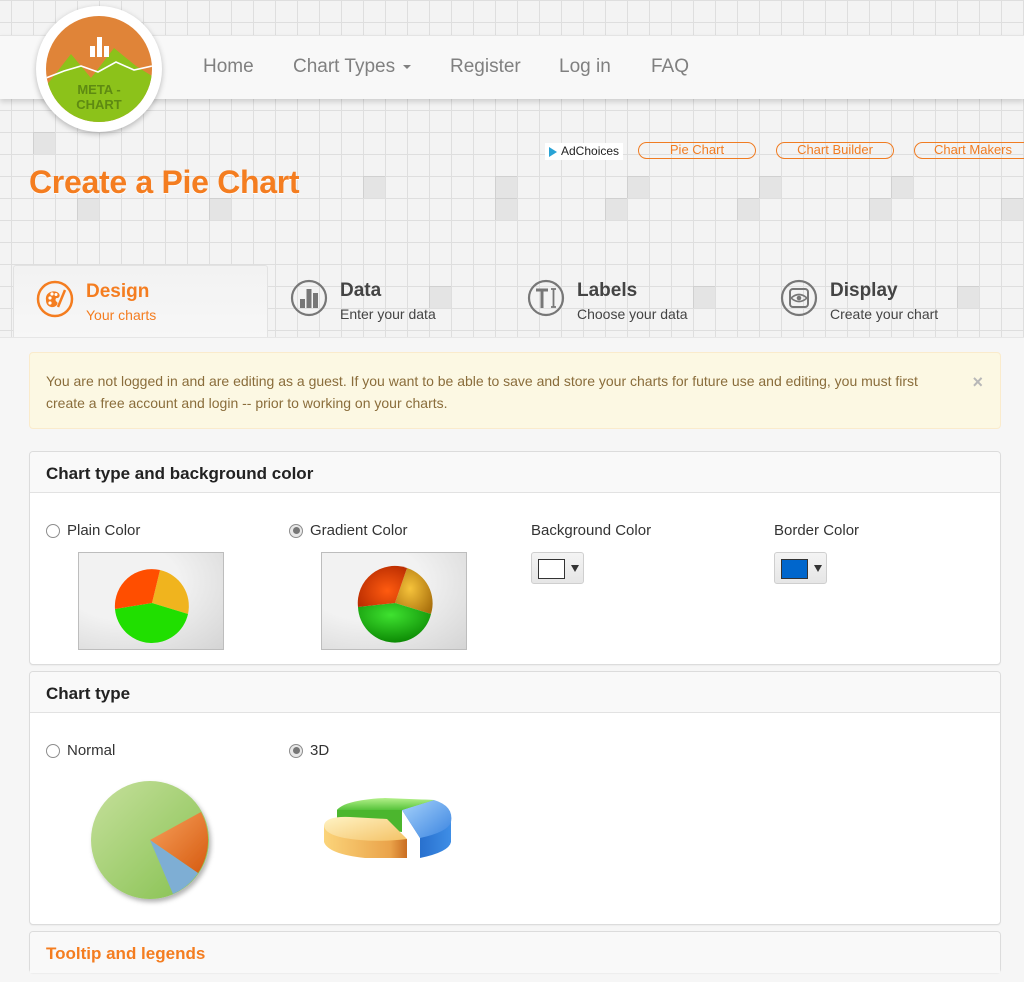 The height and width of the screenshot is (982, 1024). I want to click on gradient-pie-preview-icon, so click(395, 604).